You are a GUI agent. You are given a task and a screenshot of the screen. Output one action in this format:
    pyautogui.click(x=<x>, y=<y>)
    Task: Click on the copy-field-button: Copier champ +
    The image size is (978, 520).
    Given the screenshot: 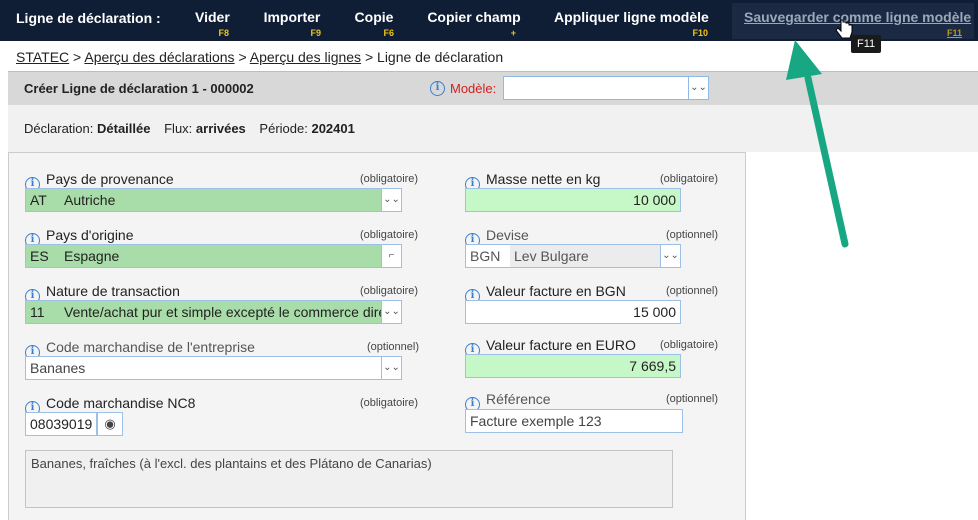 What is the action you would take?
    pyautogui.click(x=474, y=21)
    